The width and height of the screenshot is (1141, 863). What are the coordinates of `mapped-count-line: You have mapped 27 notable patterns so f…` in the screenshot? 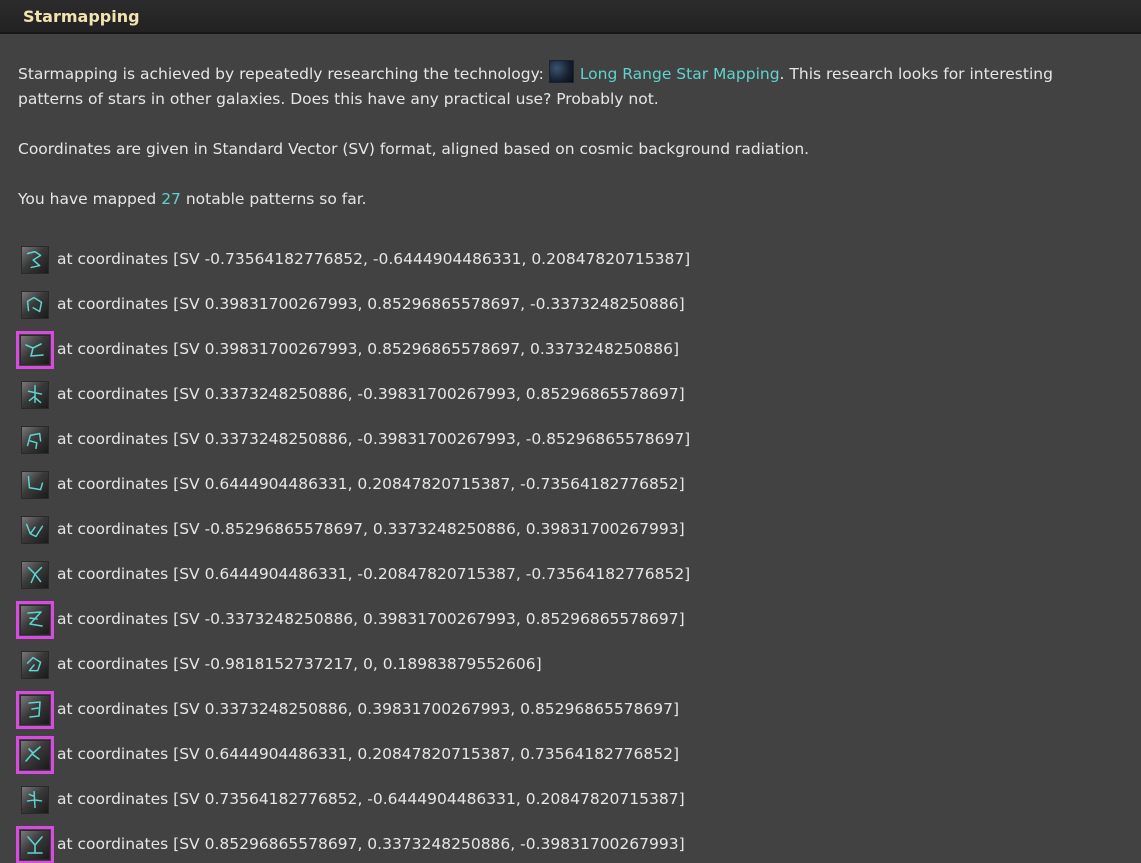 It's located at (568, 199).